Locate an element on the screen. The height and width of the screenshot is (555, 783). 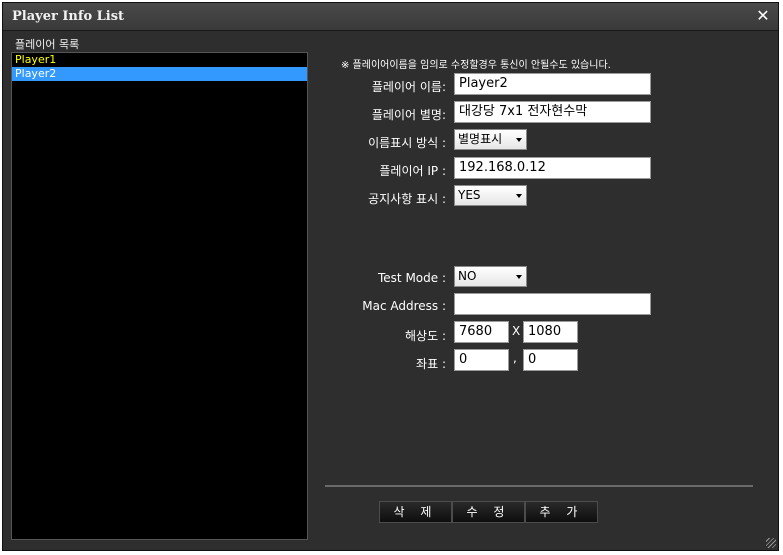
coords-y-input: 0 is located at coordinates (550, 360).